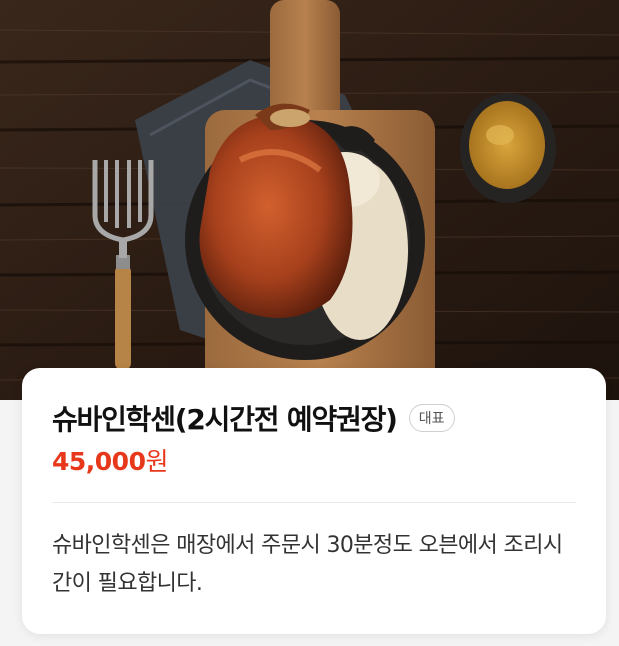 The height and width of the screenshot is (646, 619). Describe the element at coordinates (307, 564) in the screenshot. I see `menu-item-description: 슈바인학센은 매장에서 주문시 30분정도 오븐에서 조리시간이 필요합니다.` at that location.